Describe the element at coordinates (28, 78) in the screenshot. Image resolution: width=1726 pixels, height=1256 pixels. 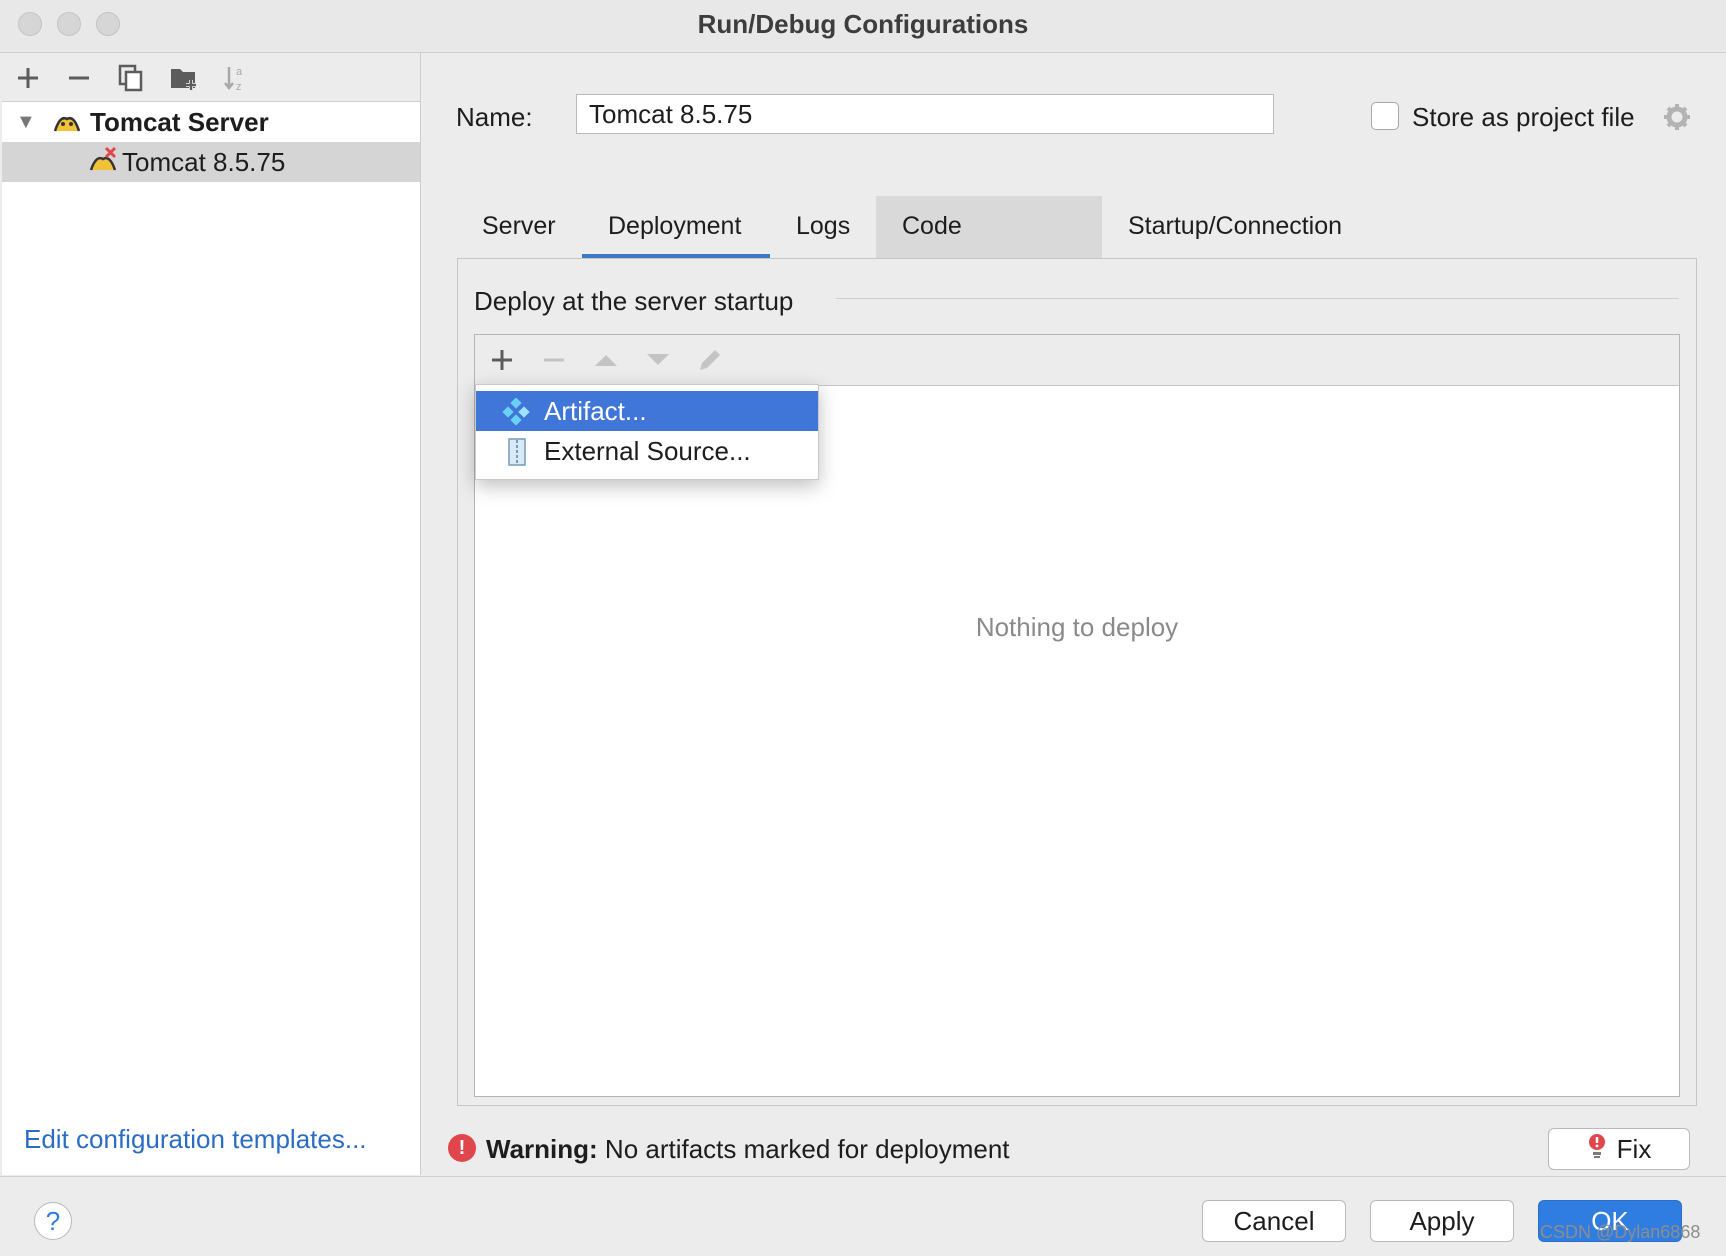
I see `plus-icon` at that location.